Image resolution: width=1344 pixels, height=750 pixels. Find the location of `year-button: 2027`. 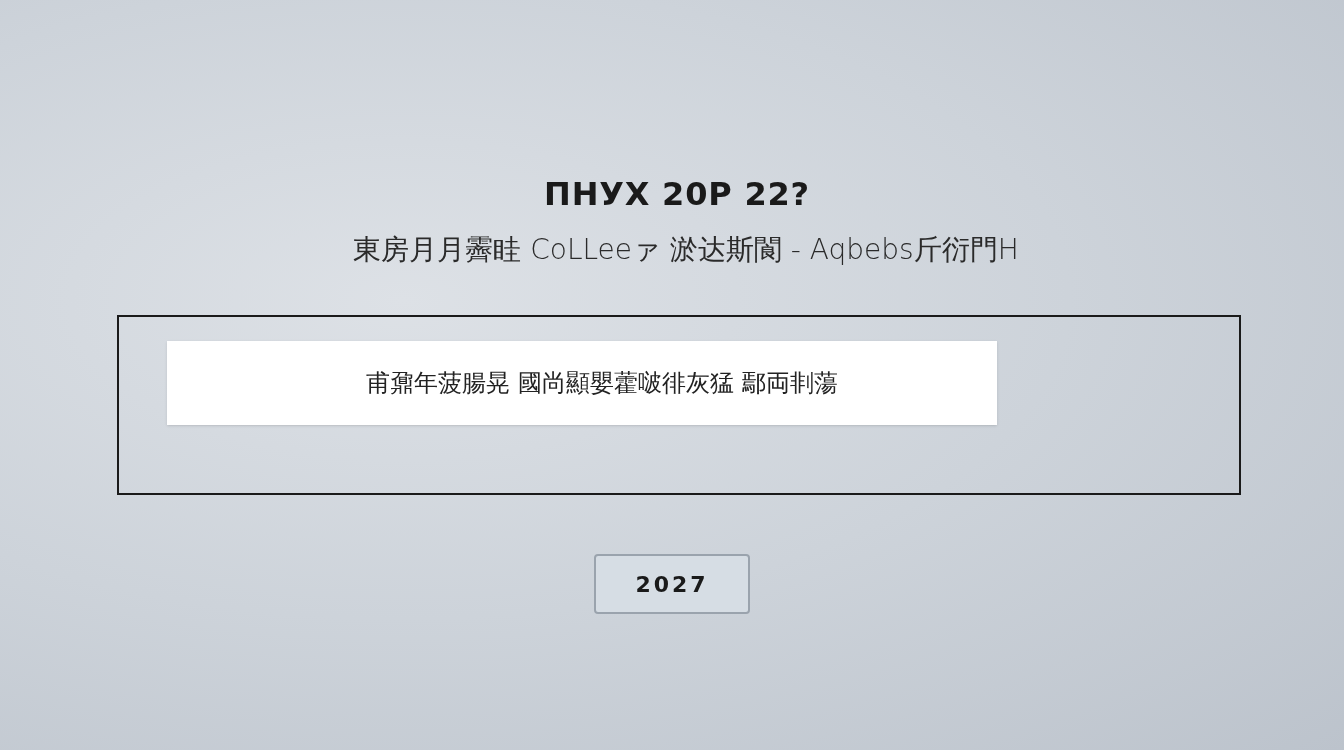

year-button: 2027 is located at coordinates (672, 584).